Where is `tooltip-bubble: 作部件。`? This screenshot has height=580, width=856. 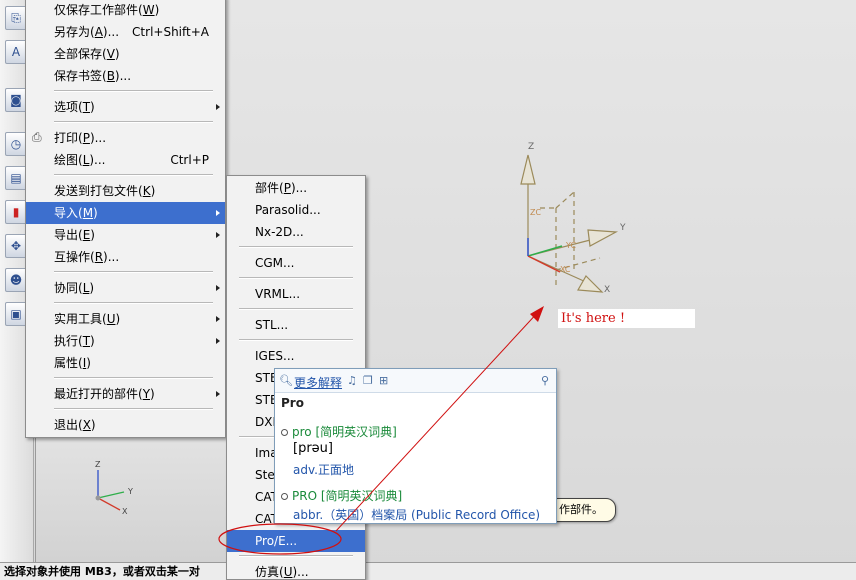 tooltip-bubble: 作部件。 is located at coordinates (582, 510).